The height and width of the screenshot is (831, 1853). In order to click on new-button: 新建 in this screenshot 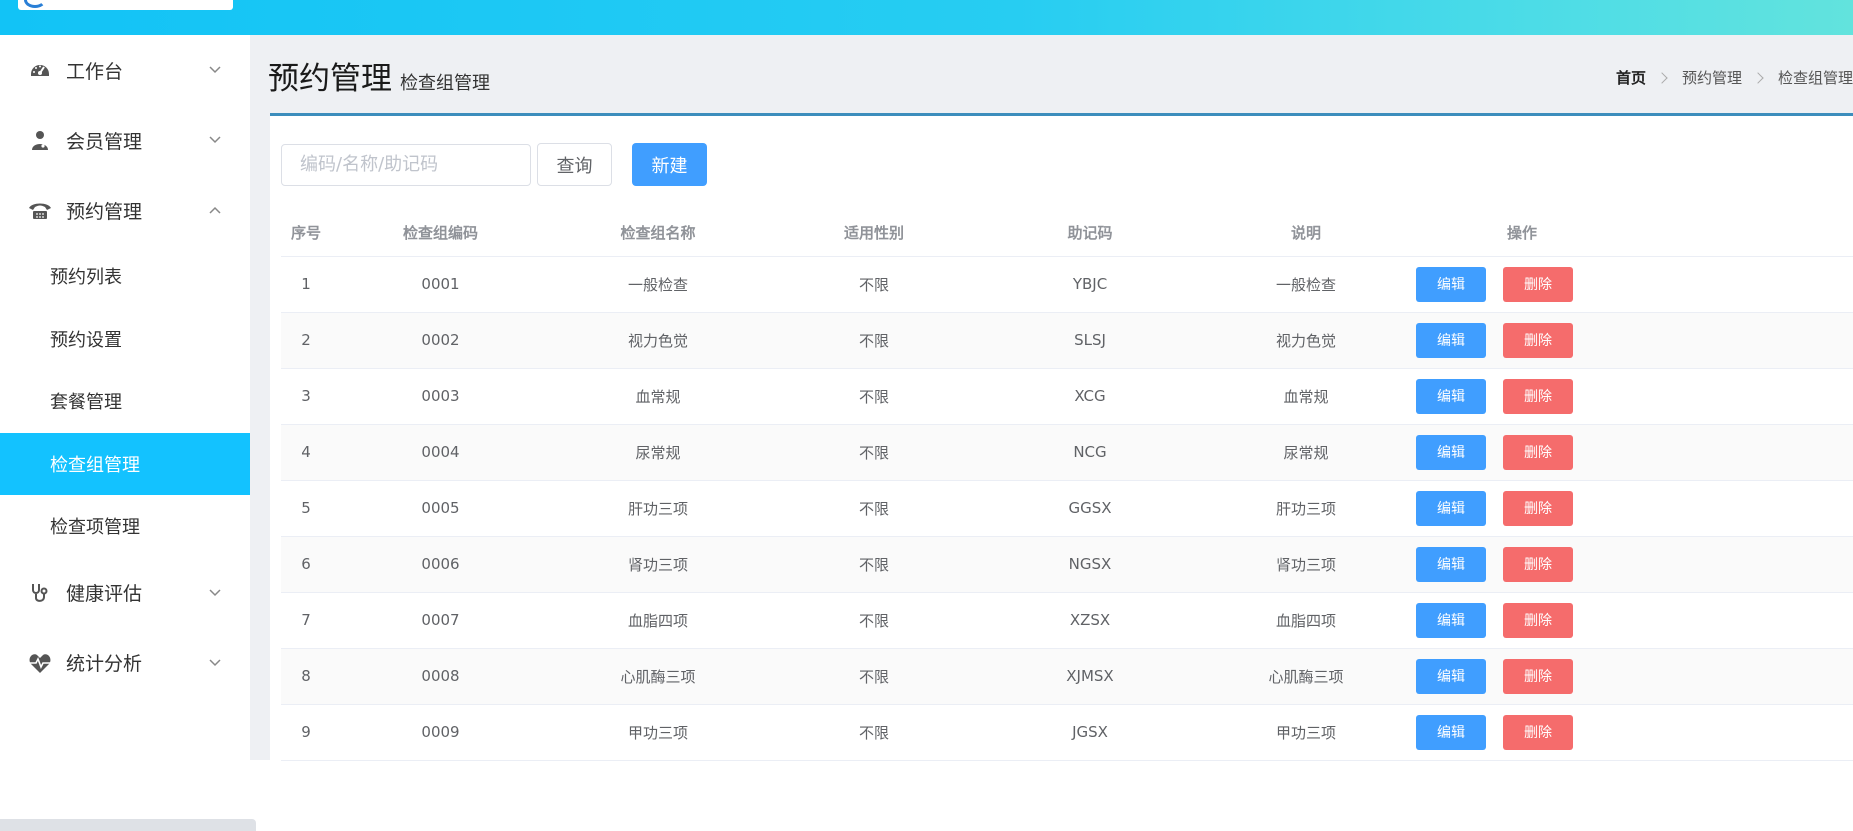, I will do `click(669, 164)`.